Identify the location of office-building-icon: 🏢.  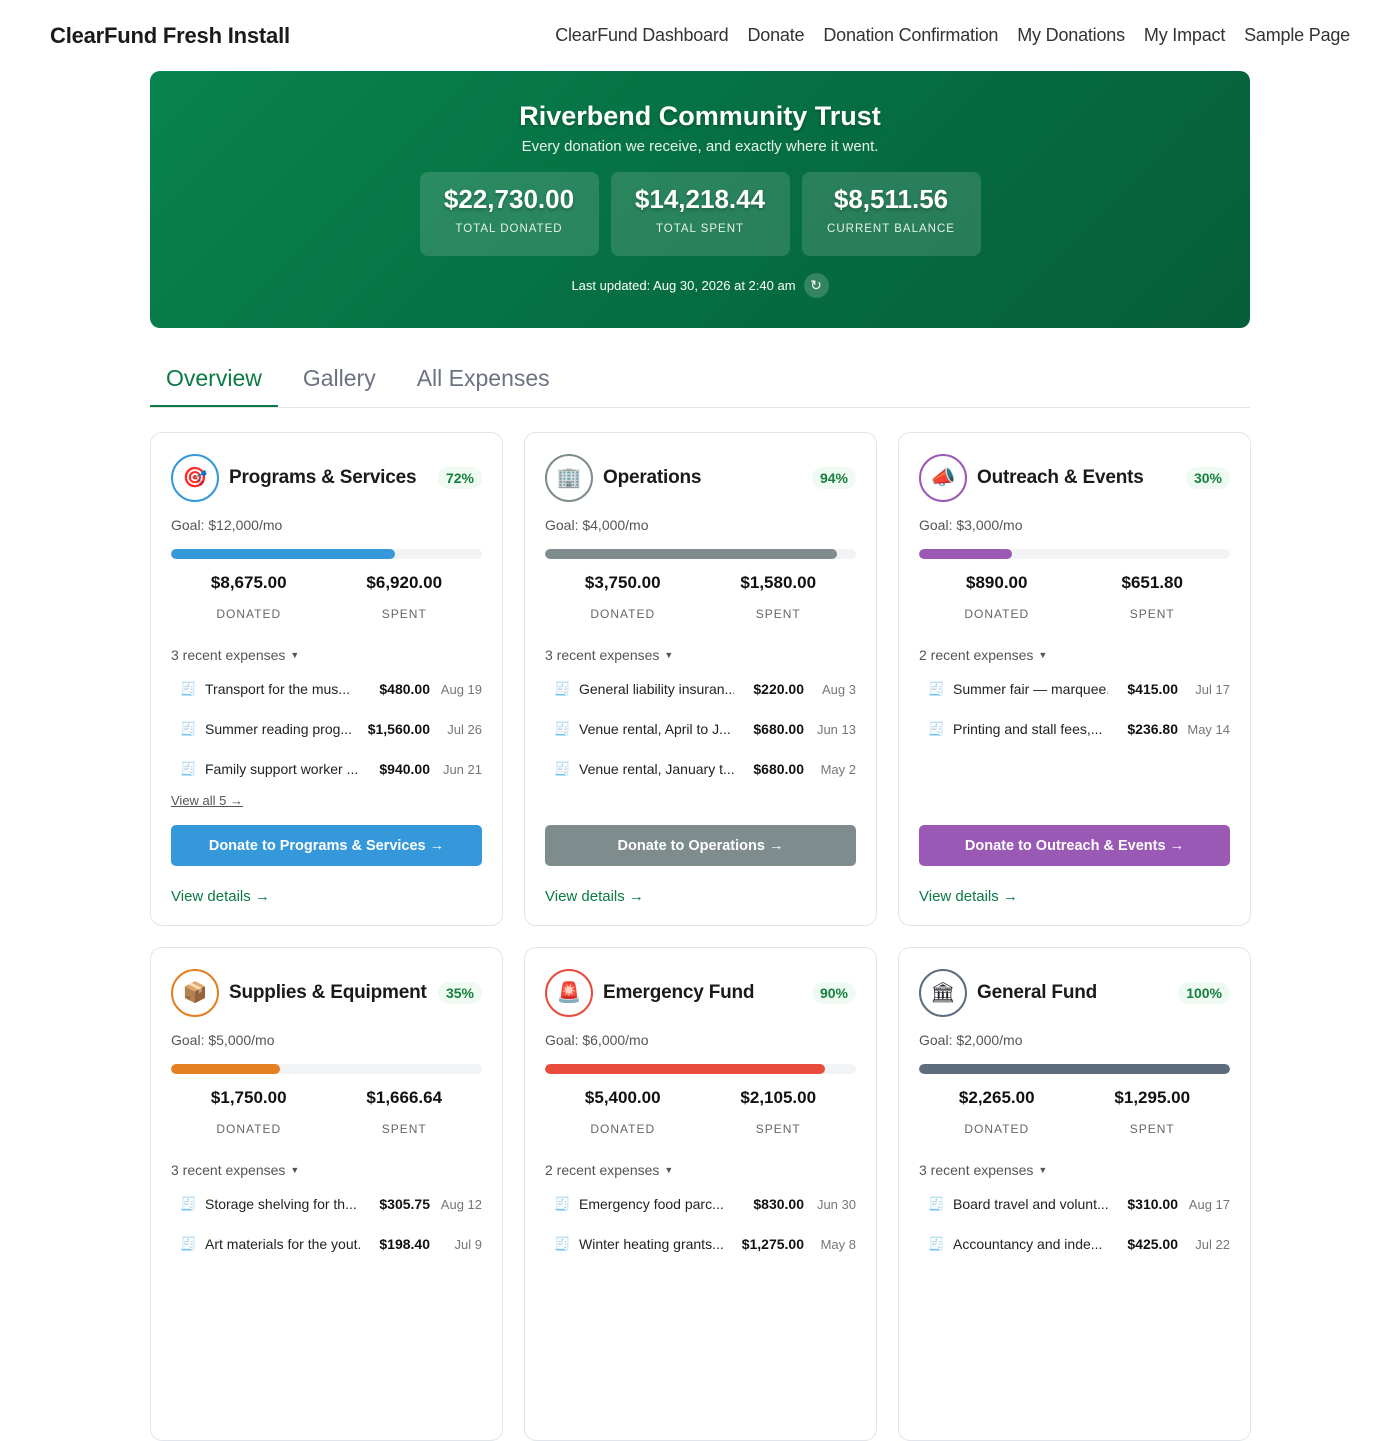
(569, 477).